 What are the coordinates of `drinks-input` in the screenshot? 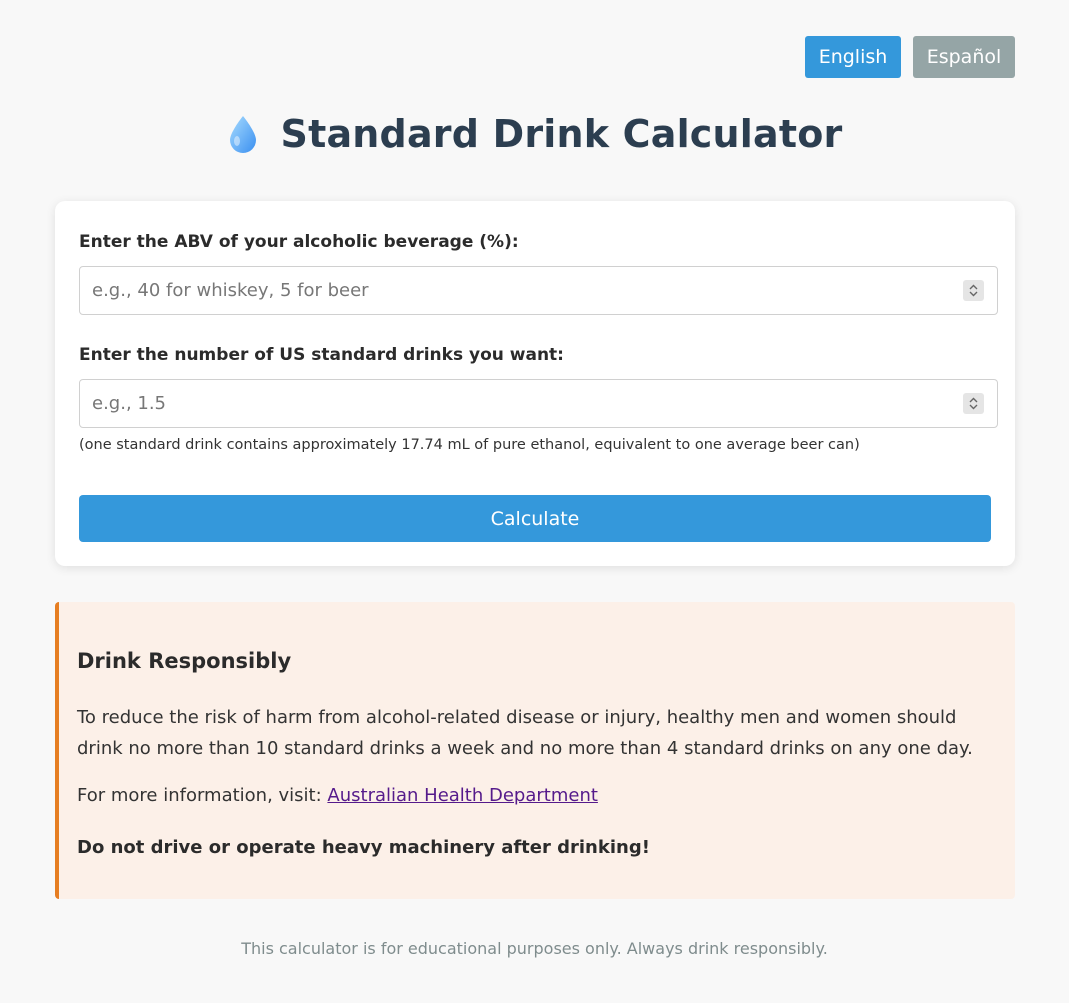 It's located at (510, 403).